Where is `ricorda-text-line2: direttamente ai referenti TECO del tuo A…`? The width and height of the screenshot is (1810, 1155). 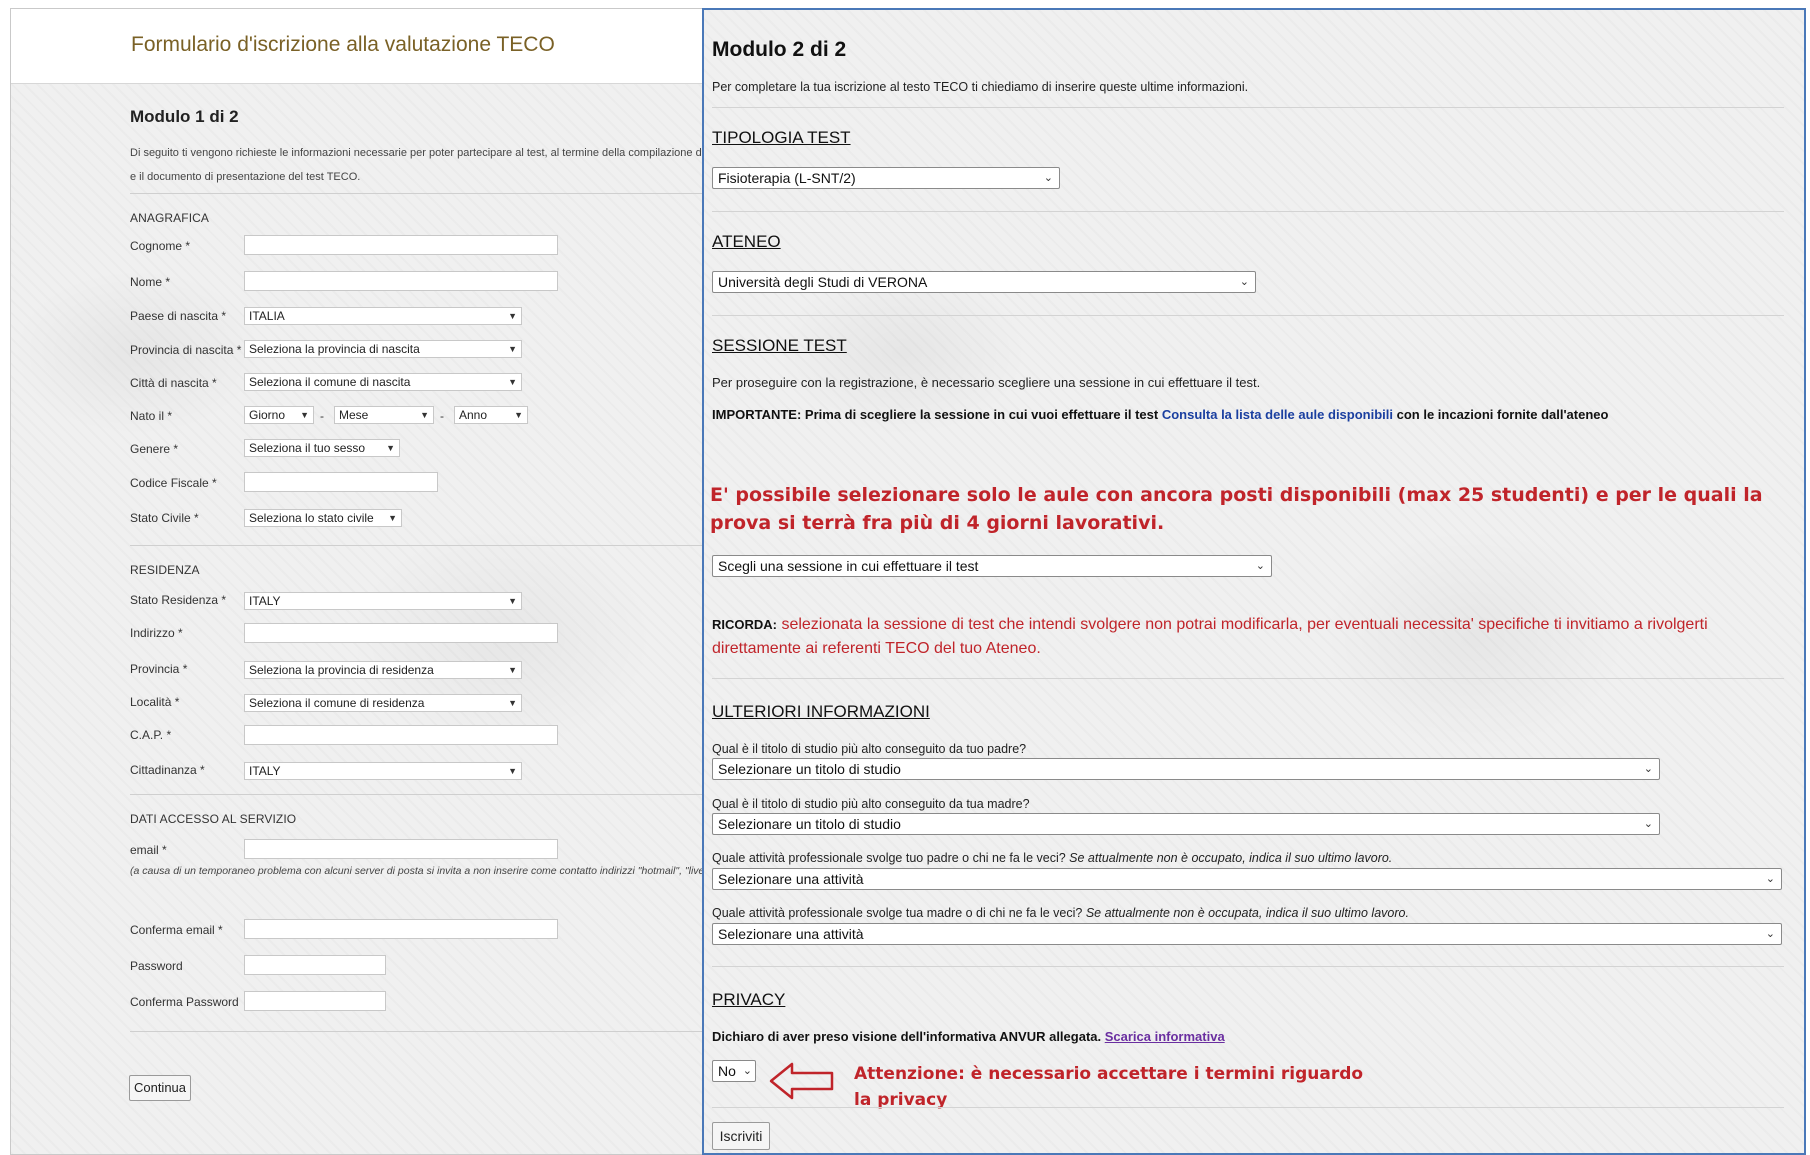
ricorda-text-line2: direttamente ai referenti TECO del tuo A… is located at coordinates (876, 648).